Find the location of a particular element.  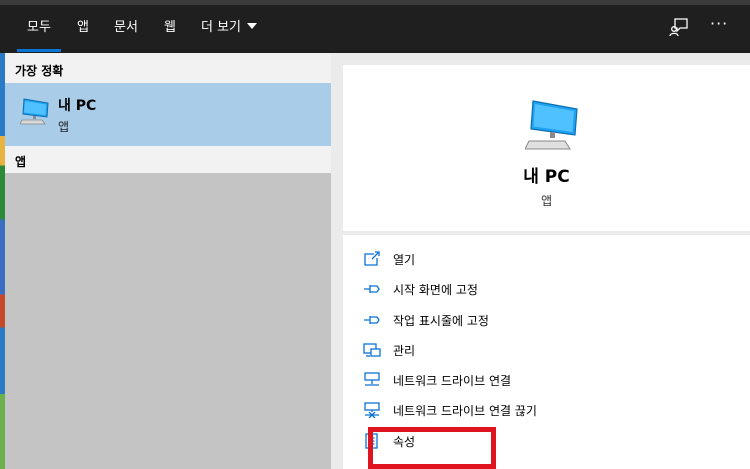

feedback-icon is located at coordinates (679, 27).